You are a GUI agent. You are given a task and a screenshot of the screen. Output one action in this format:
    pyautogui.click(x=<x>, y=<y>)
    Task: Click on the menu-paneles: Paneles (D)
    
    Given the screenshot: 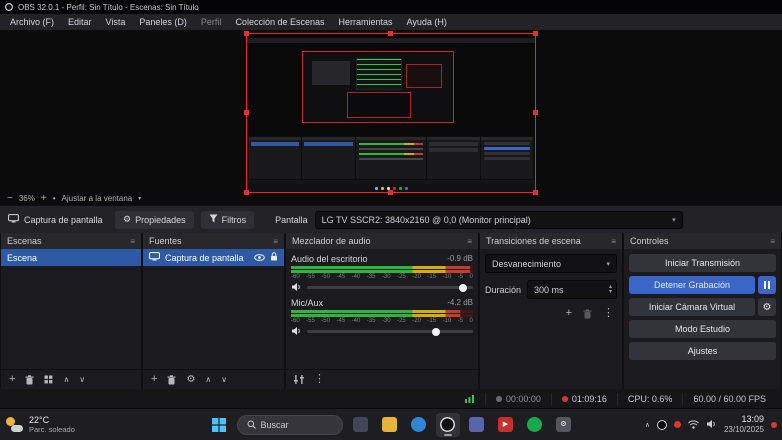 What is the action you would take?
    pyautogui.click(x=163, y=22)
    